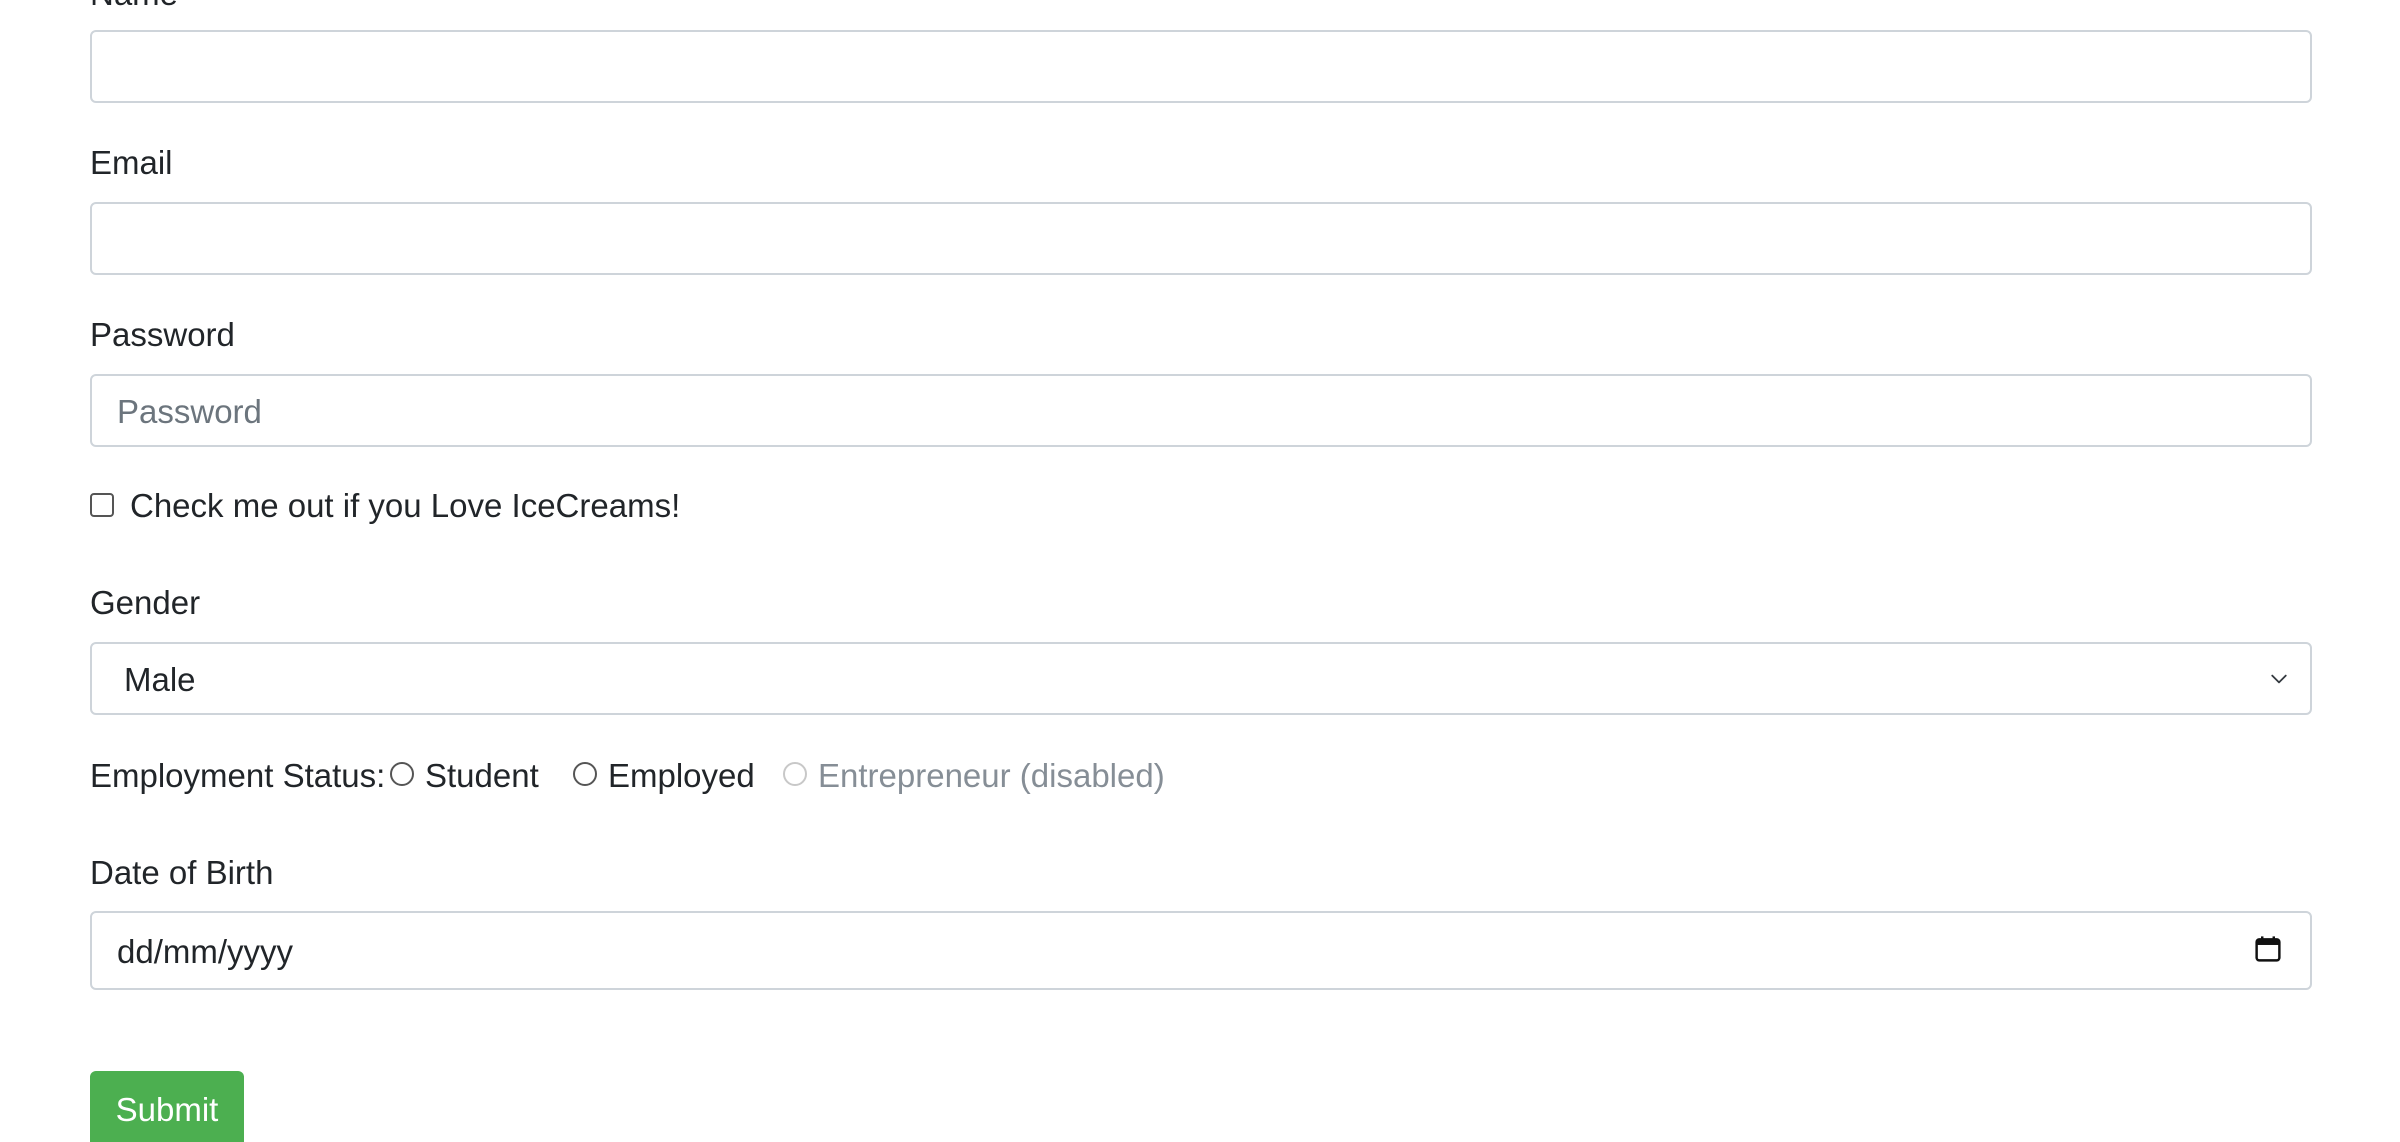  I want to click on radio-student, so click(402, 774).